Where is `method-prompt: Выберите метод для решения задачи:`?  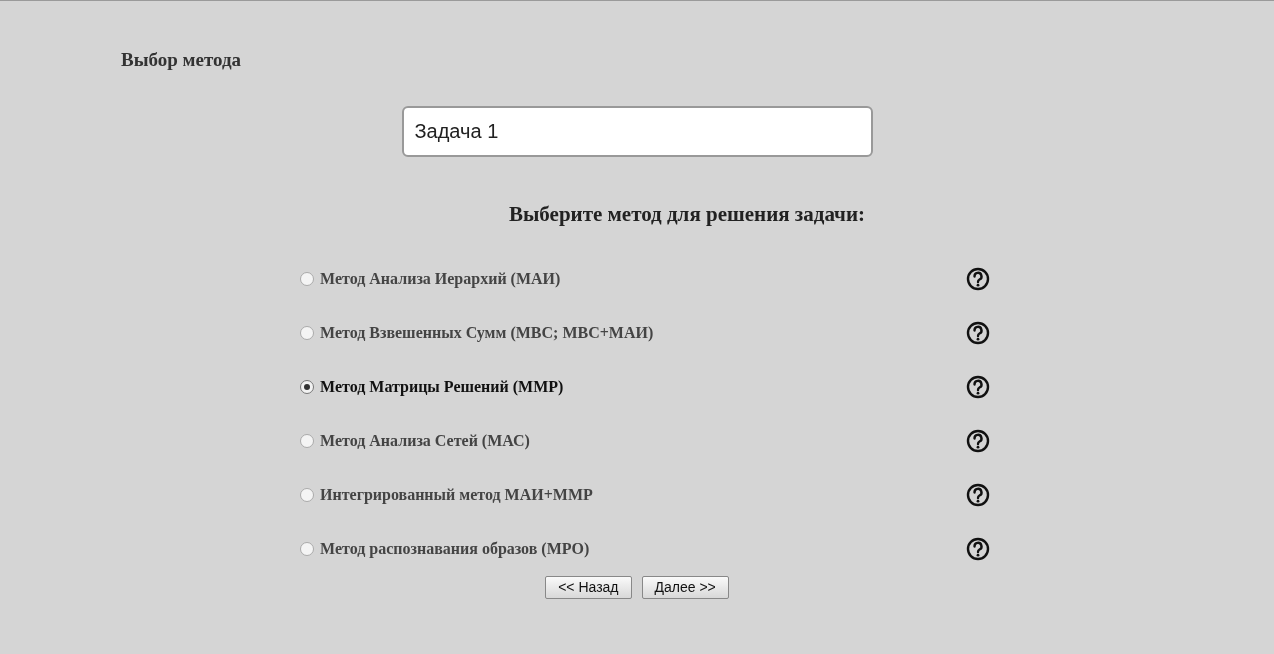
method-prompt: Выберите метод для решения задачи: is located at coordinates (687, 214).